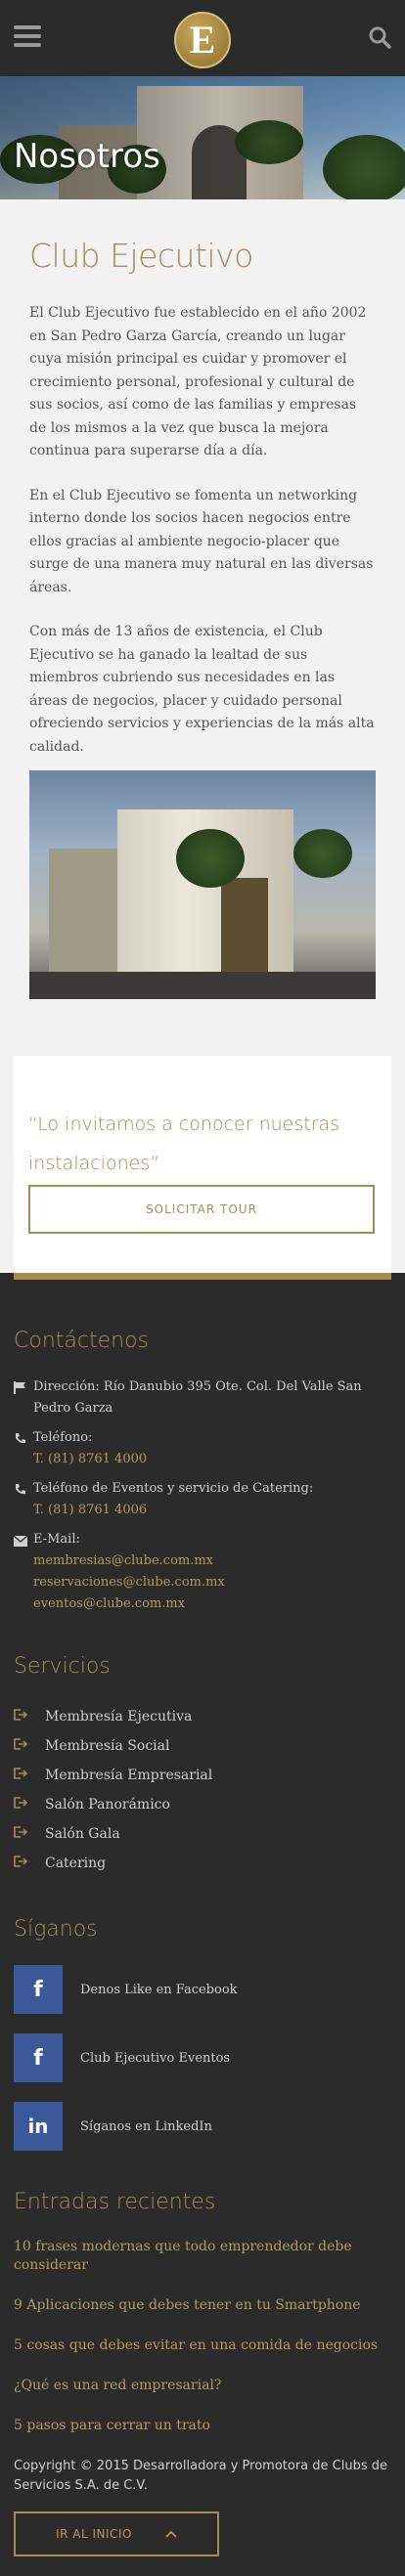  Describe the element at coordinates (107, 1805) in the screenshot. I see `service-label: Salón Panorámico` at that location.